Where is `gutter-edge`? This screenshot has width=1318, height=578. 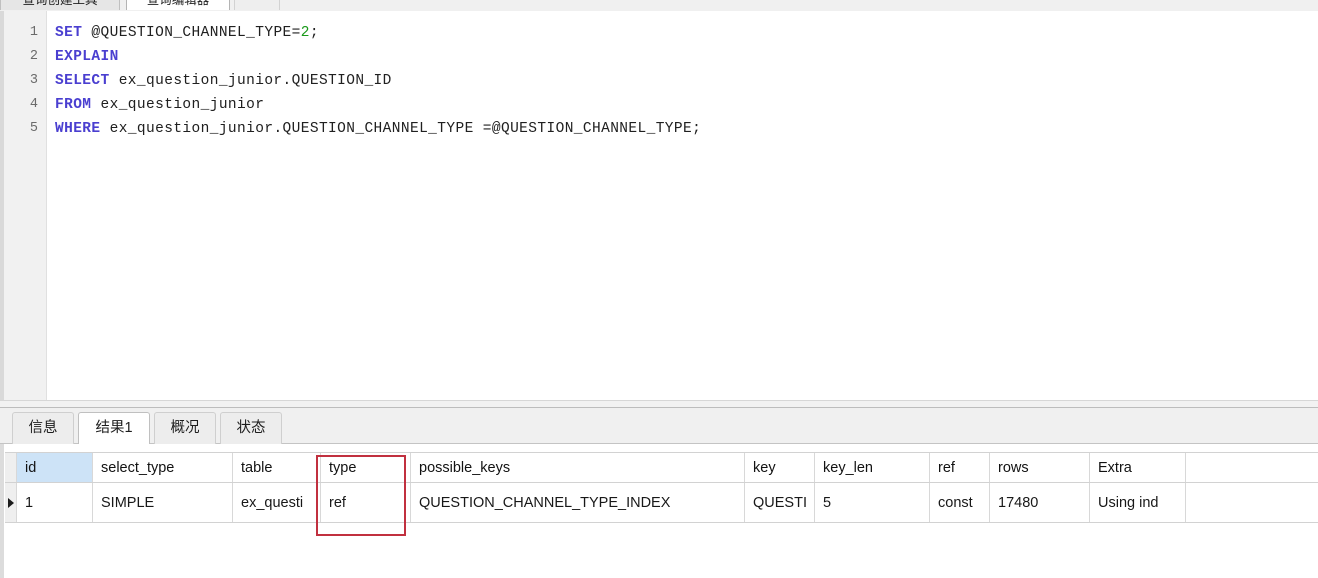
gutter-edge is located at coordinates (2, 205).